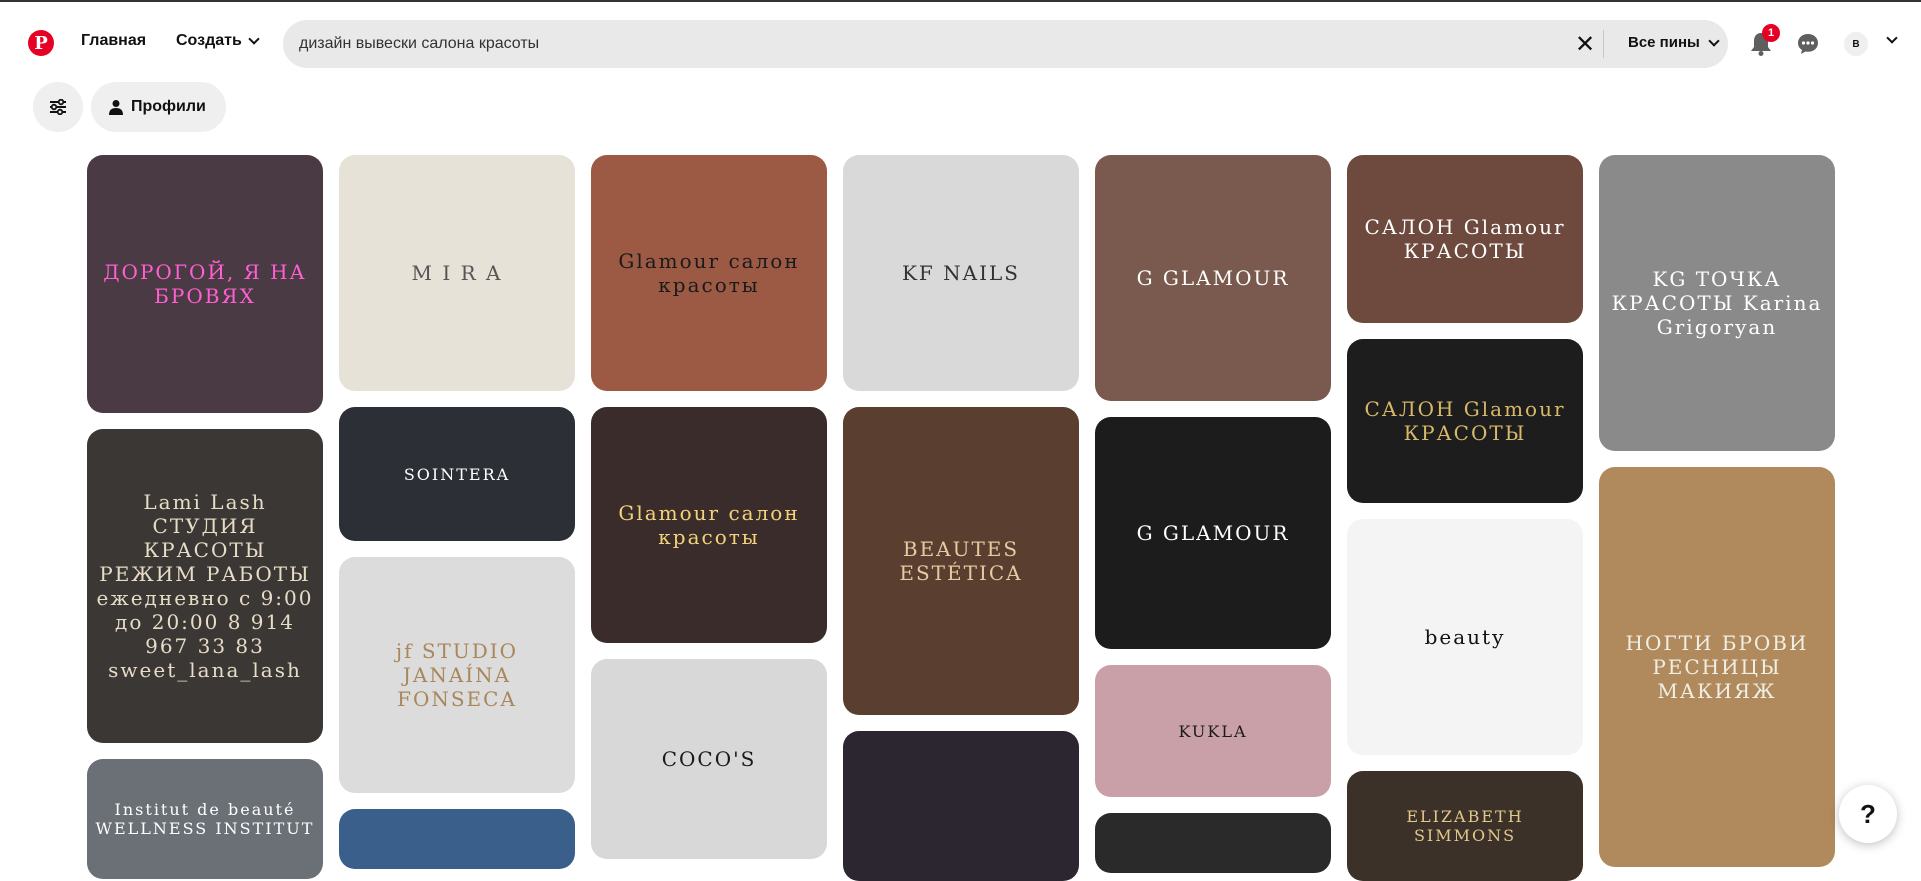 The image size is (1921, 881). I want to click on pin-card: SOINTERA, so click(457, 474).